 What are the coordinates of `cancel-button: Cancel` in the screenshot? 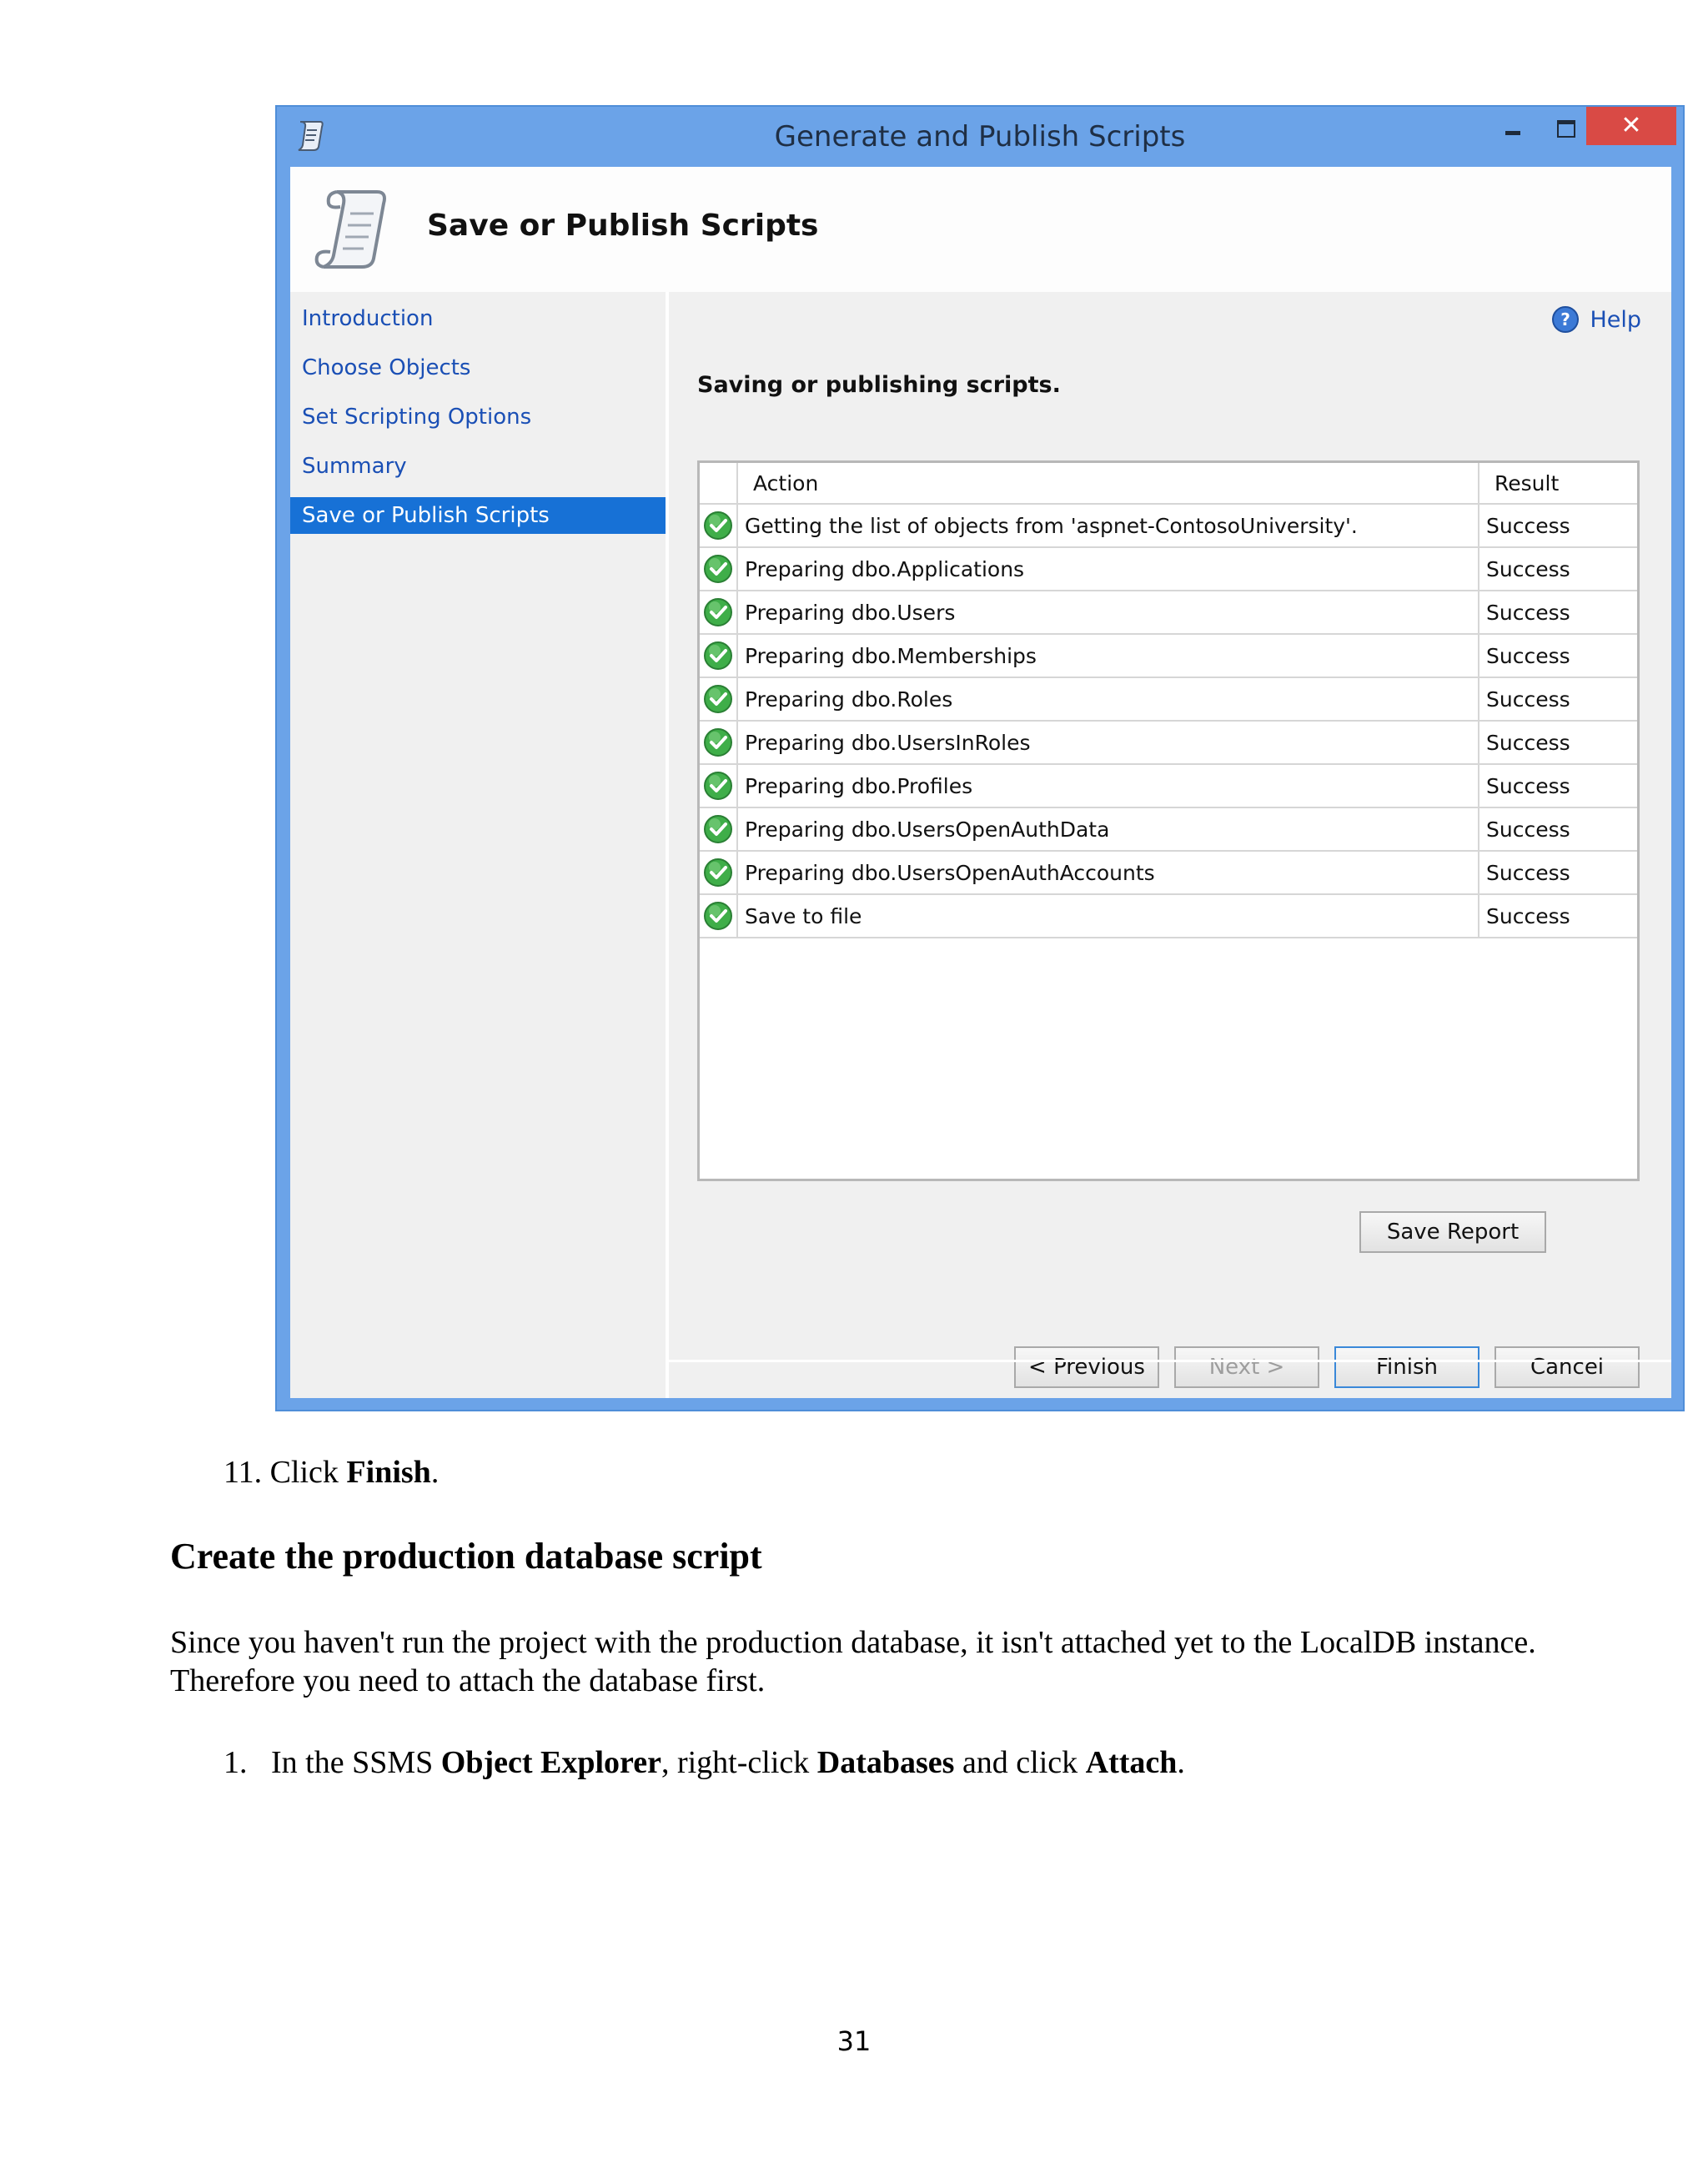 It's located at (1567, 1367).